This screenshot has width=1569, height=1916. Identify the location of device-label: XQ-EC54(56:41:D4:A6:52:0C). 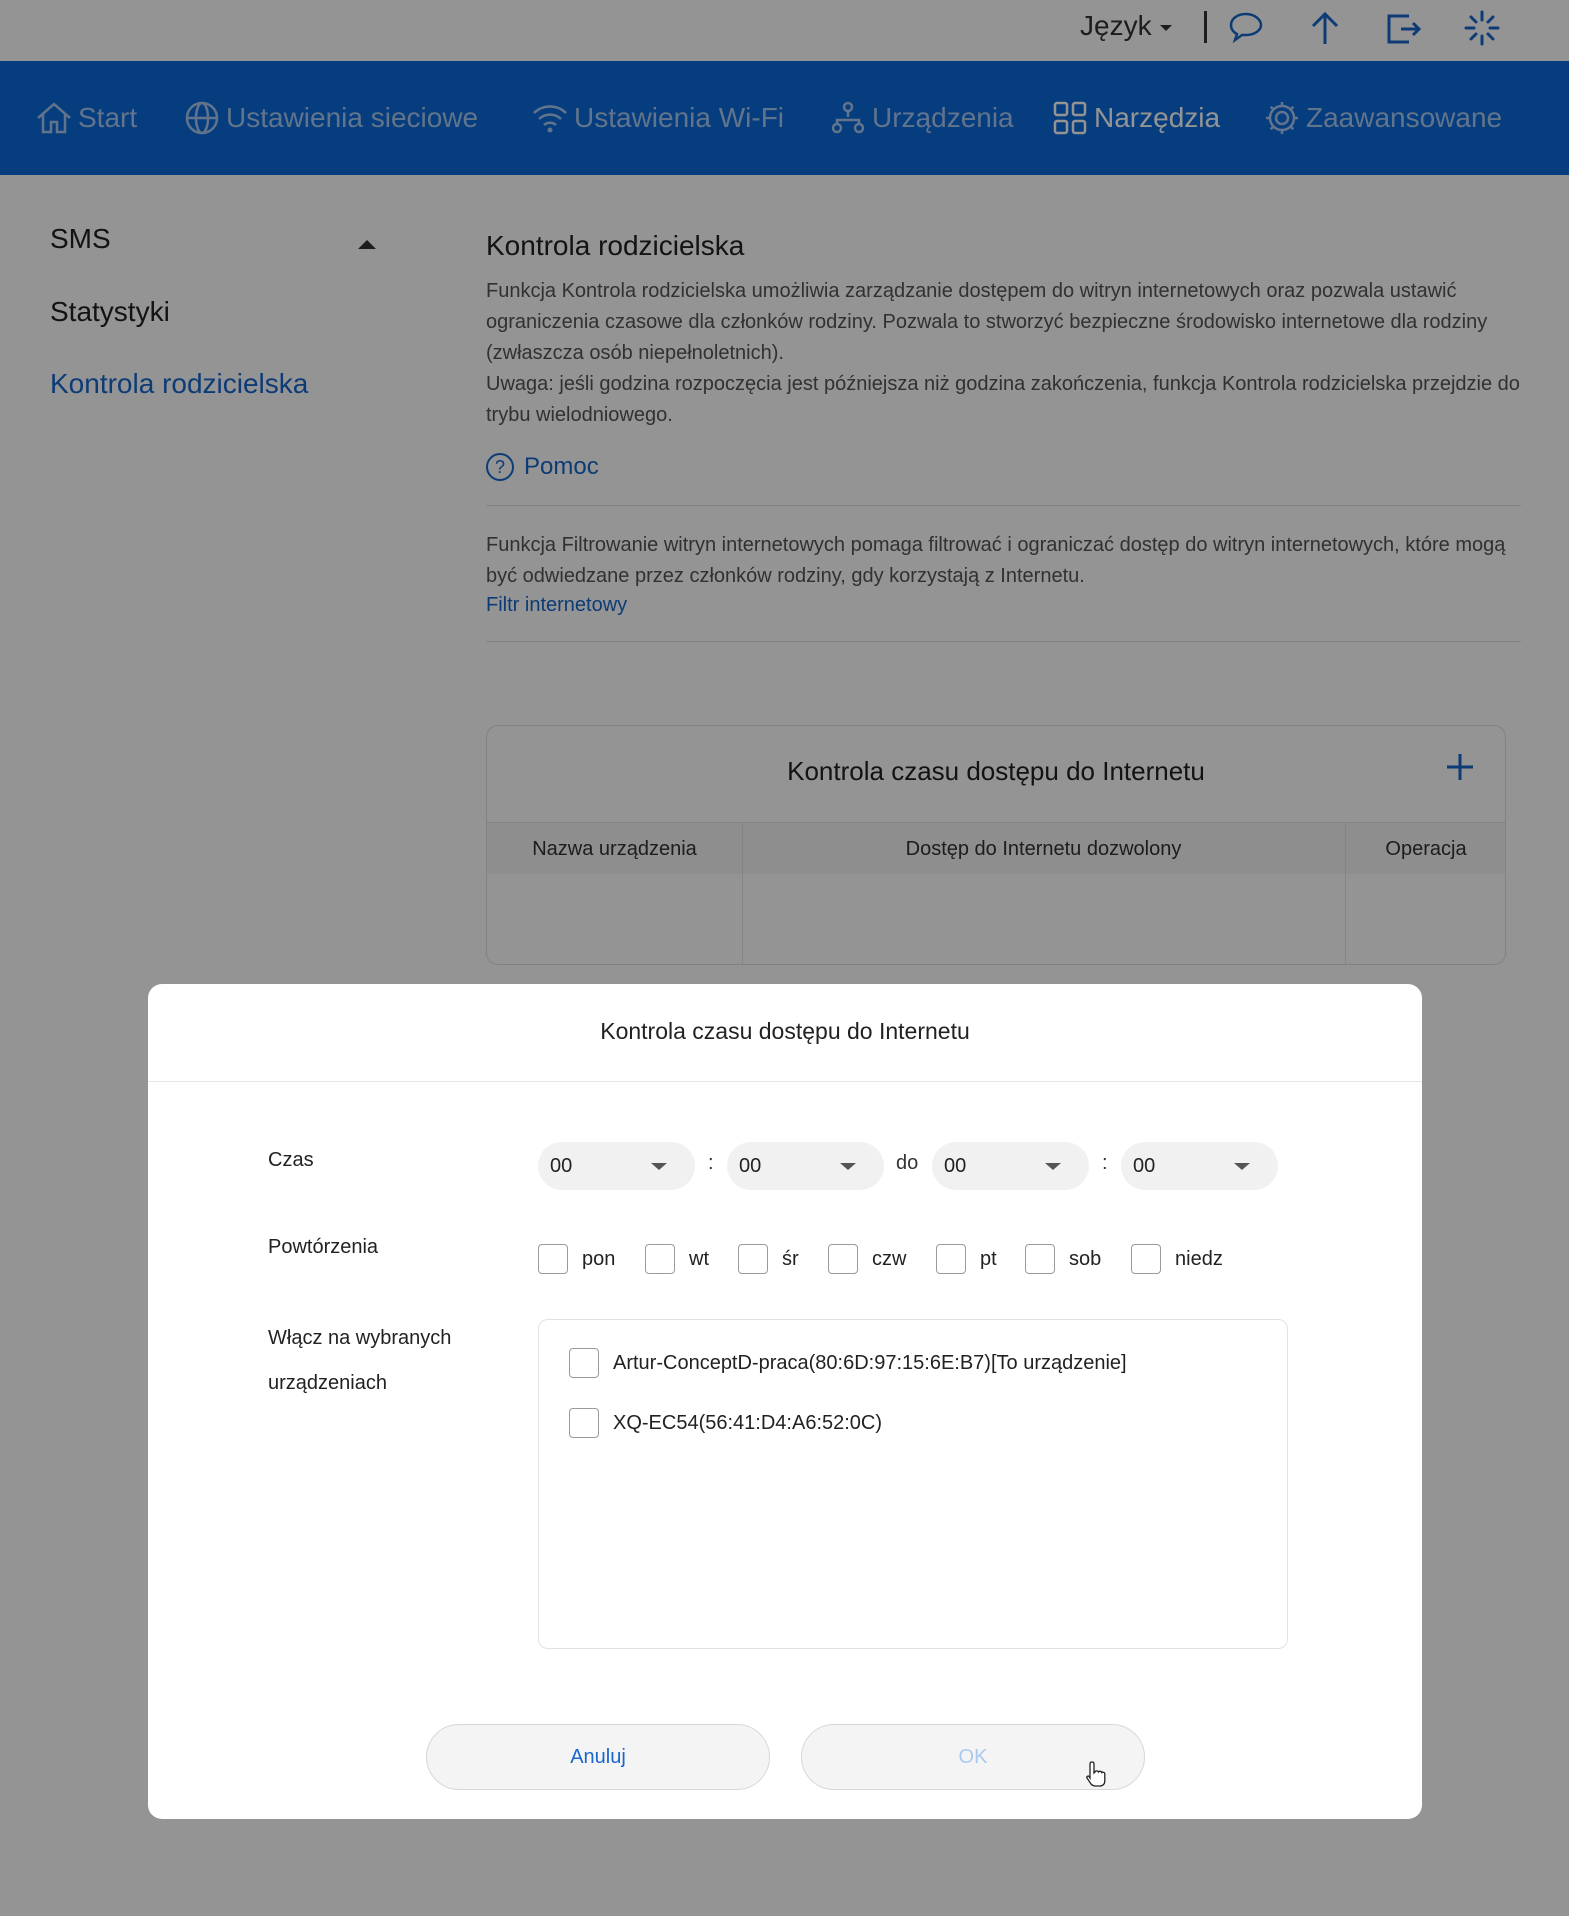
(748, 1422).